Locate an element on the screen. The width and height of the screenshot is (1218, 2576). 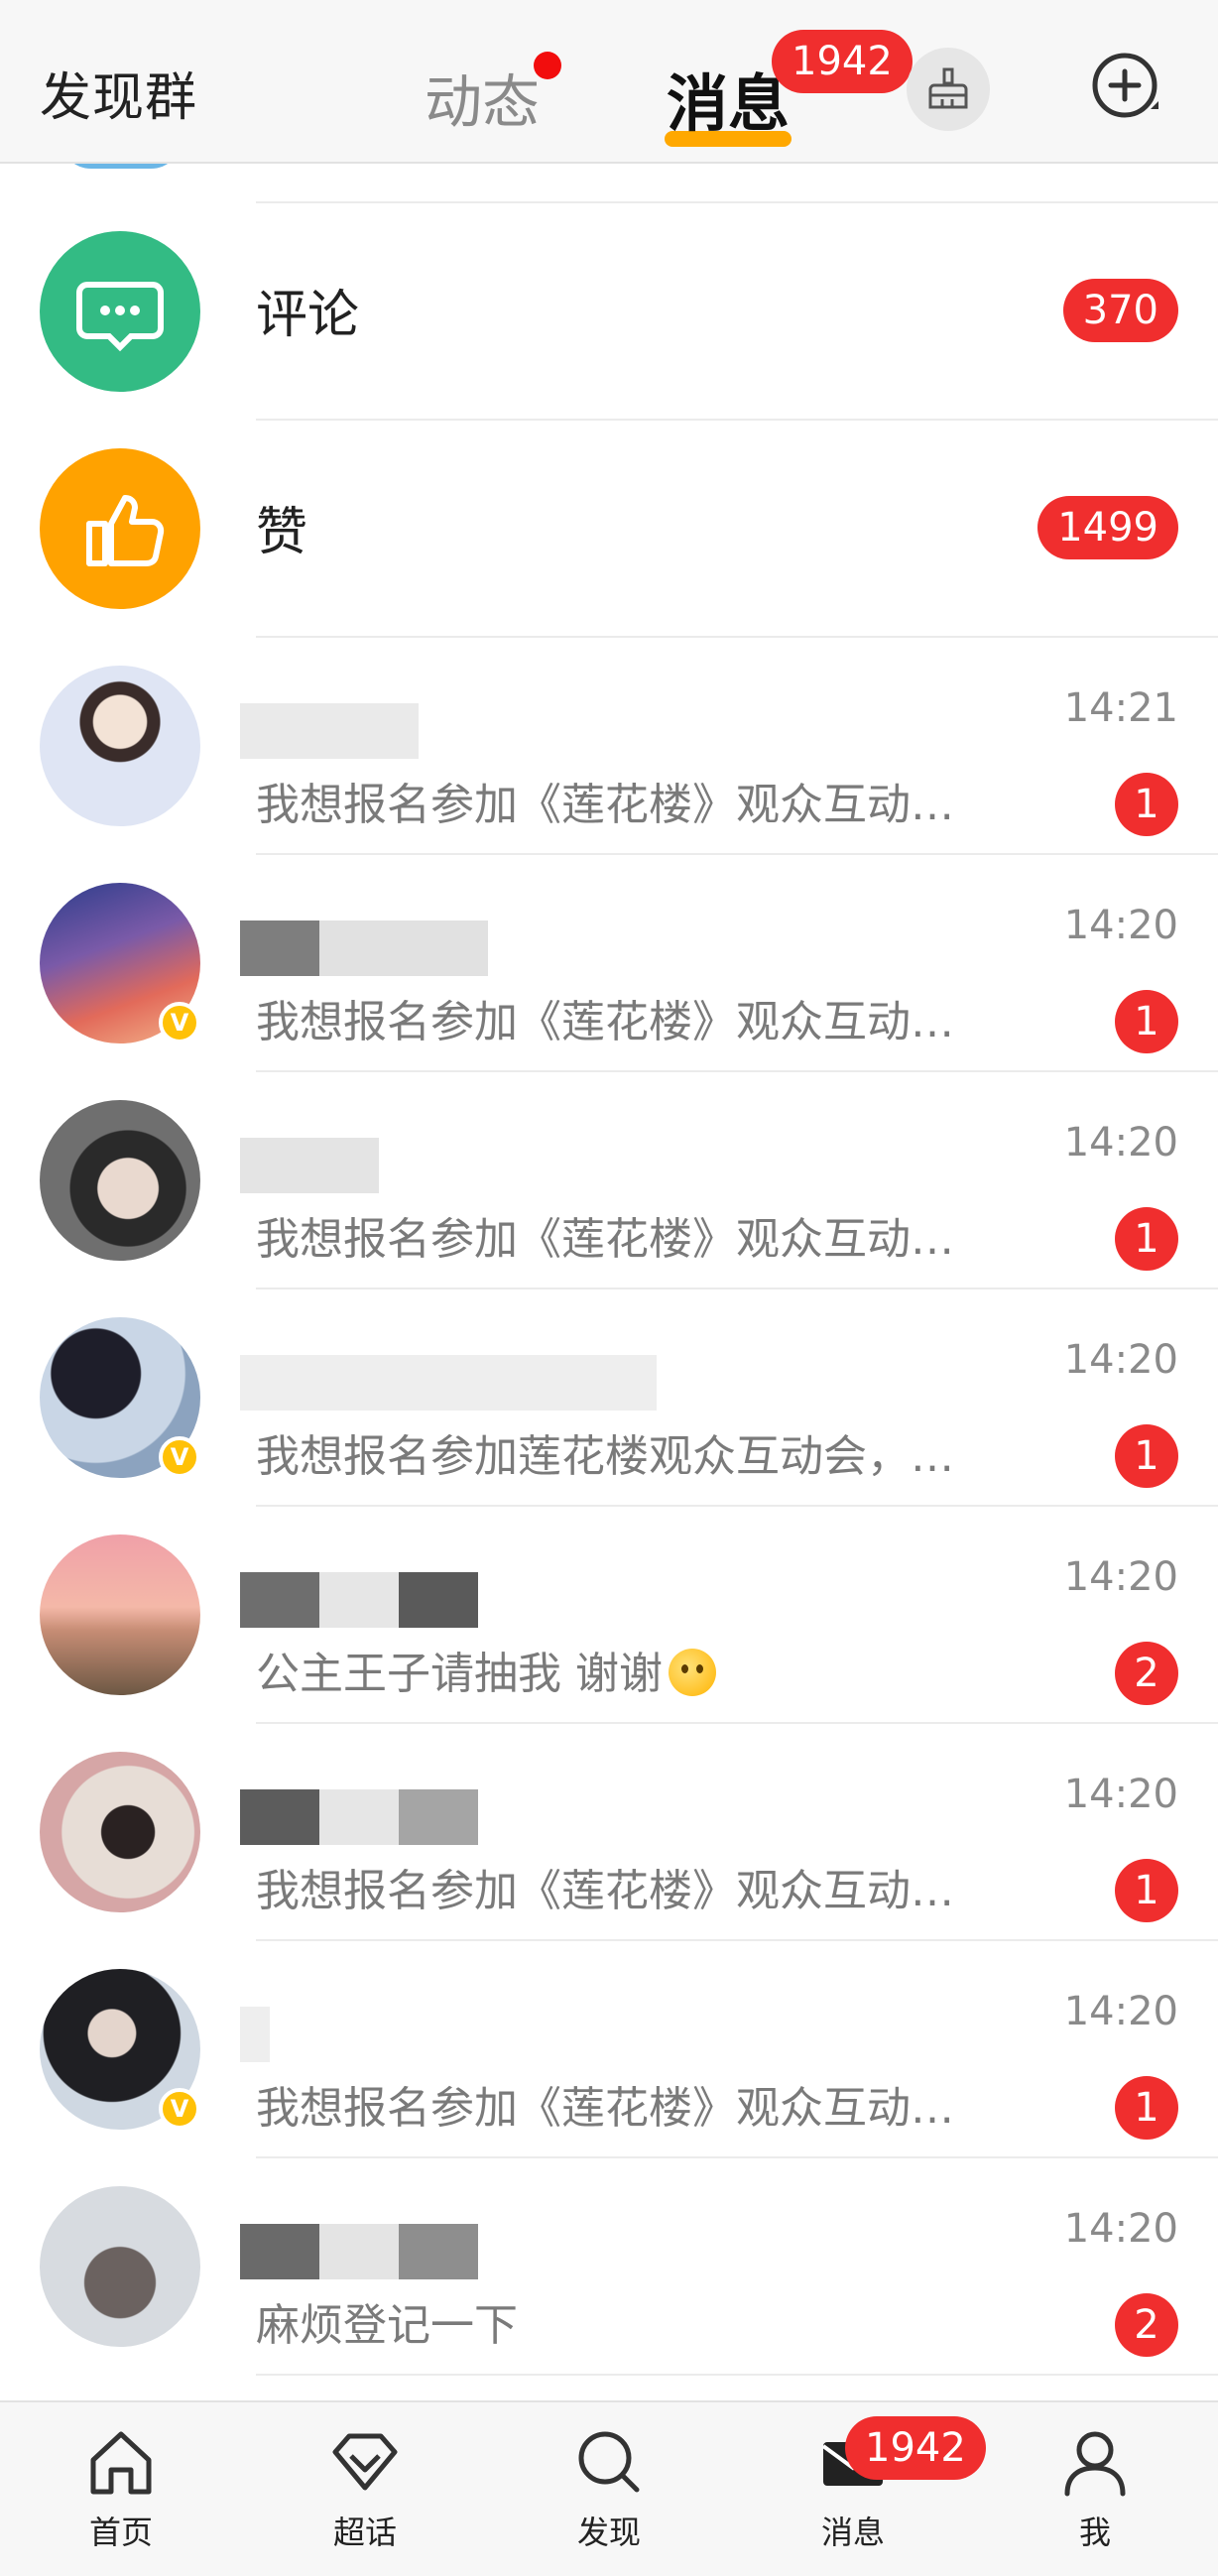
nav-me-label: 我 is located at coordinates (1095, 2532).